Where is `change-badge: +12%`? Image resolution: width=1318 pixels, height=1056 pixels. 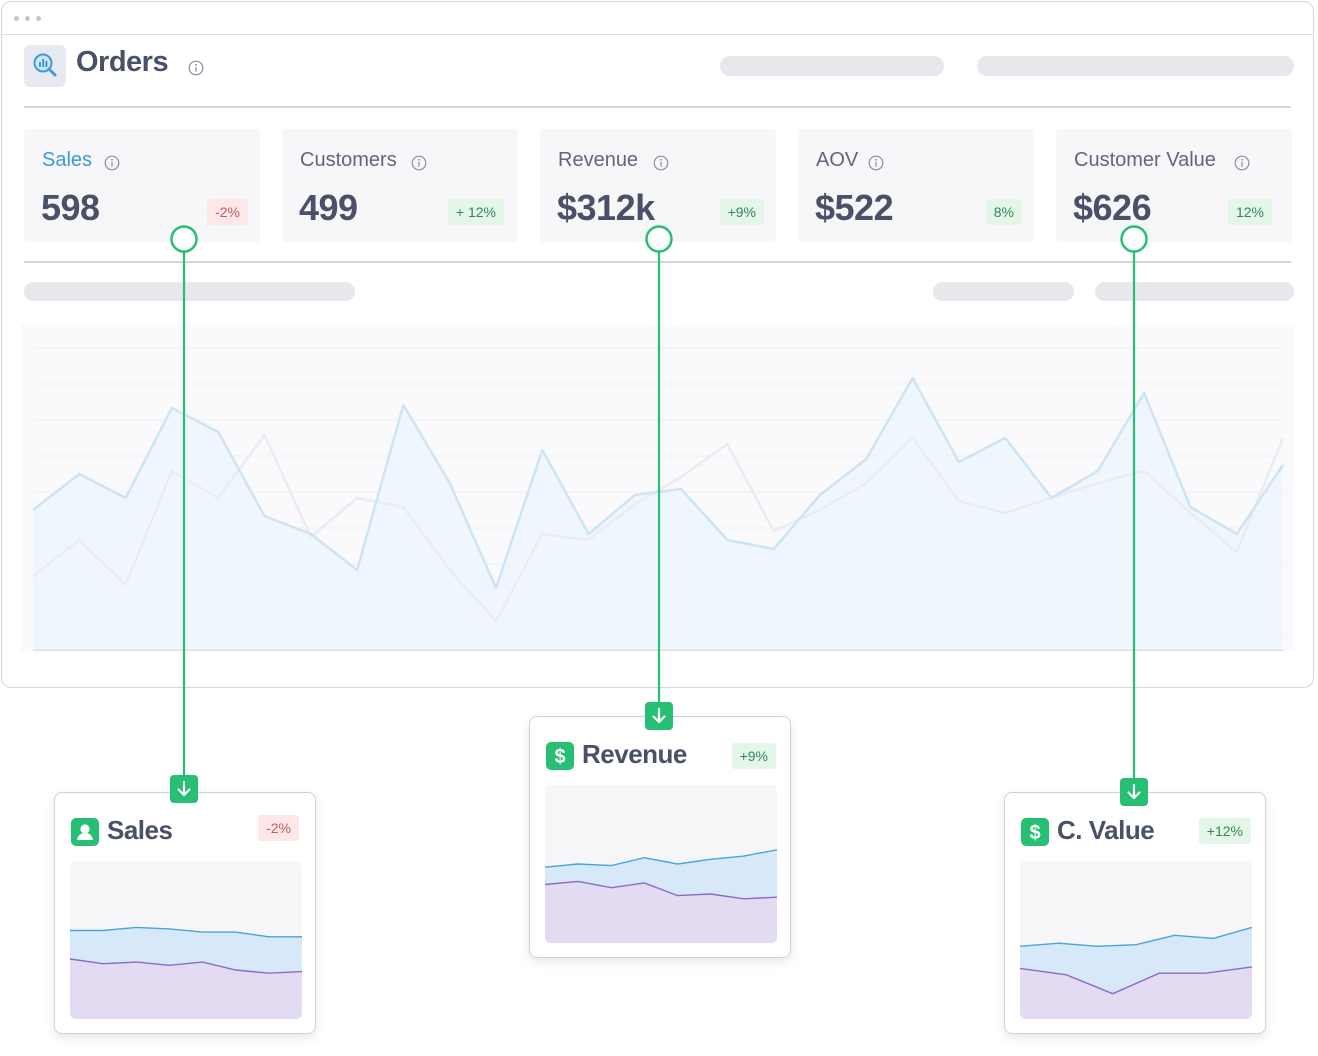
change-badge: +12% is located at coordinates (1224, 831).